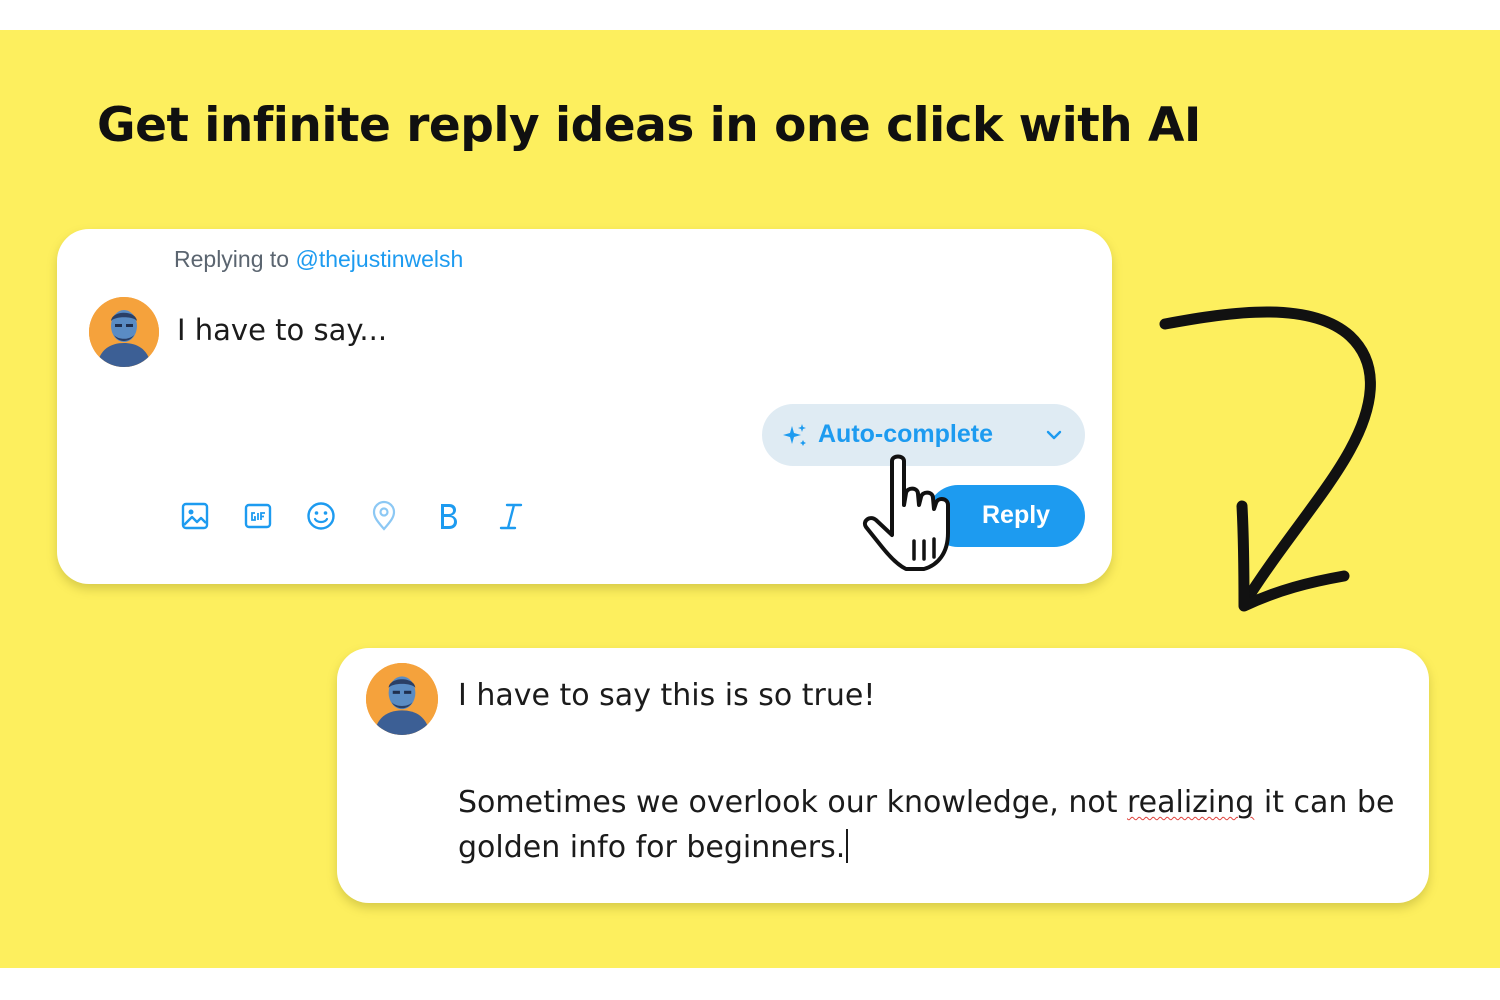 The width and height of the screenshot is (1500, 1000). Describe the element at coordinates (258, 516) in the screenshot. I see `gif-icon` at that location.